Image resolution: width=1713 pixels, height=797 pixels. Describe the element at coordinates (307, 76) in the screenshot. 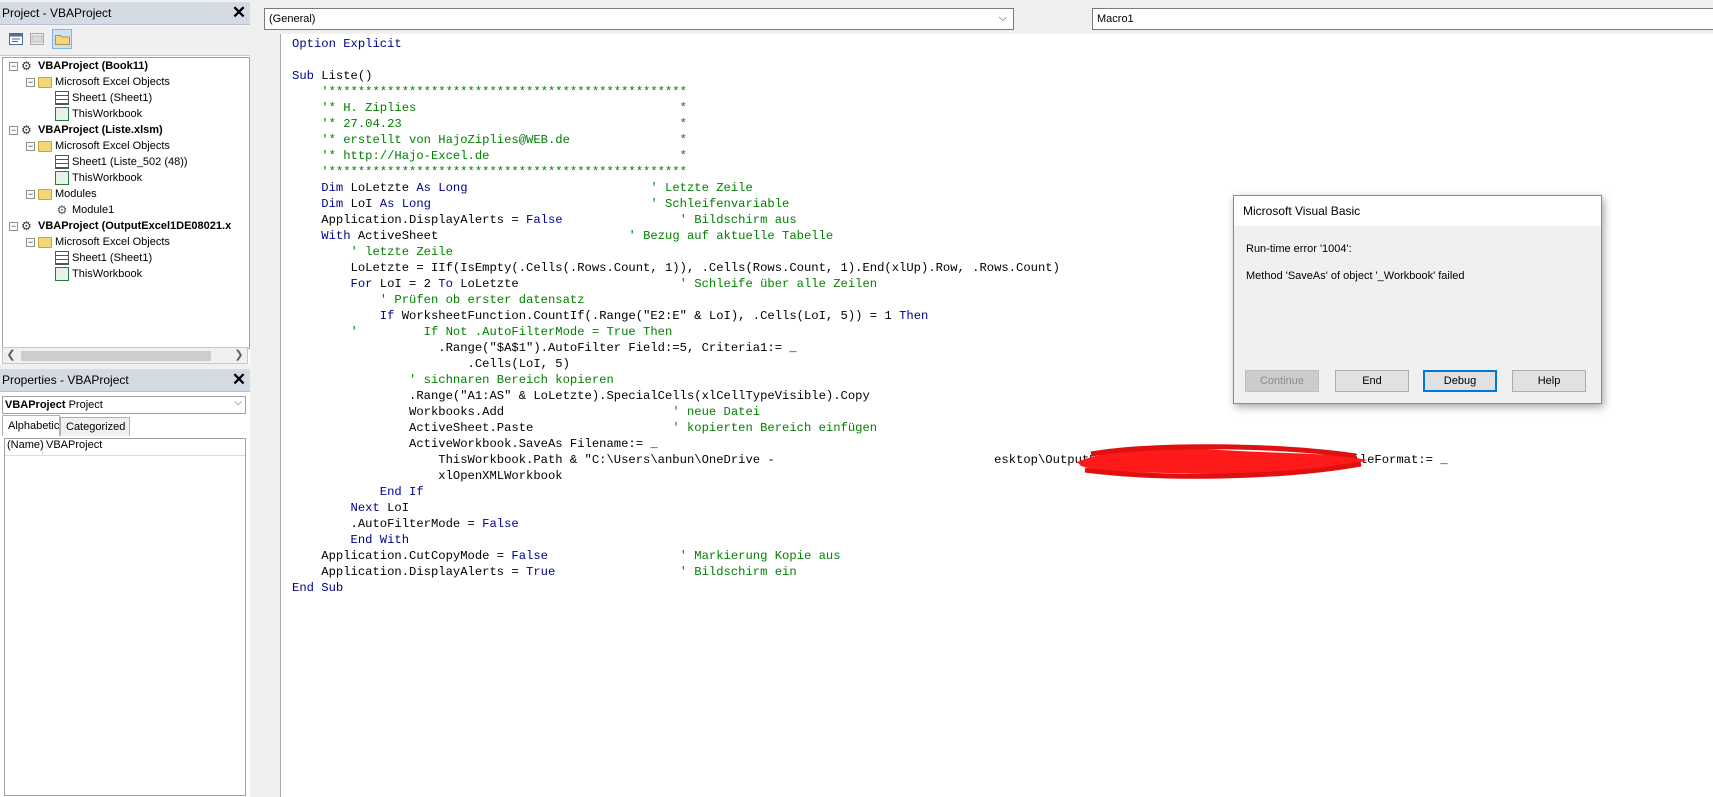

I see `code-keyword: Sub` at that location.